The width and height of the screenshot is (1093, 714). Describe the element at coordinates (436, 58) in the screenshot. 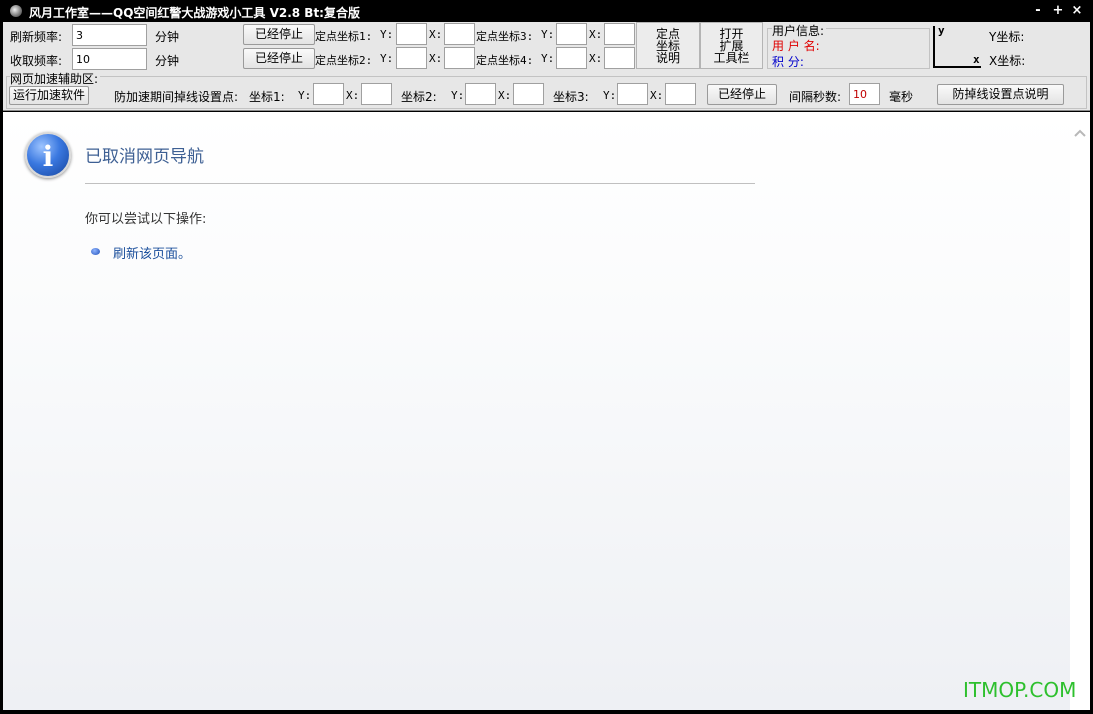

I see `coord2-x-label: X:` at that location.